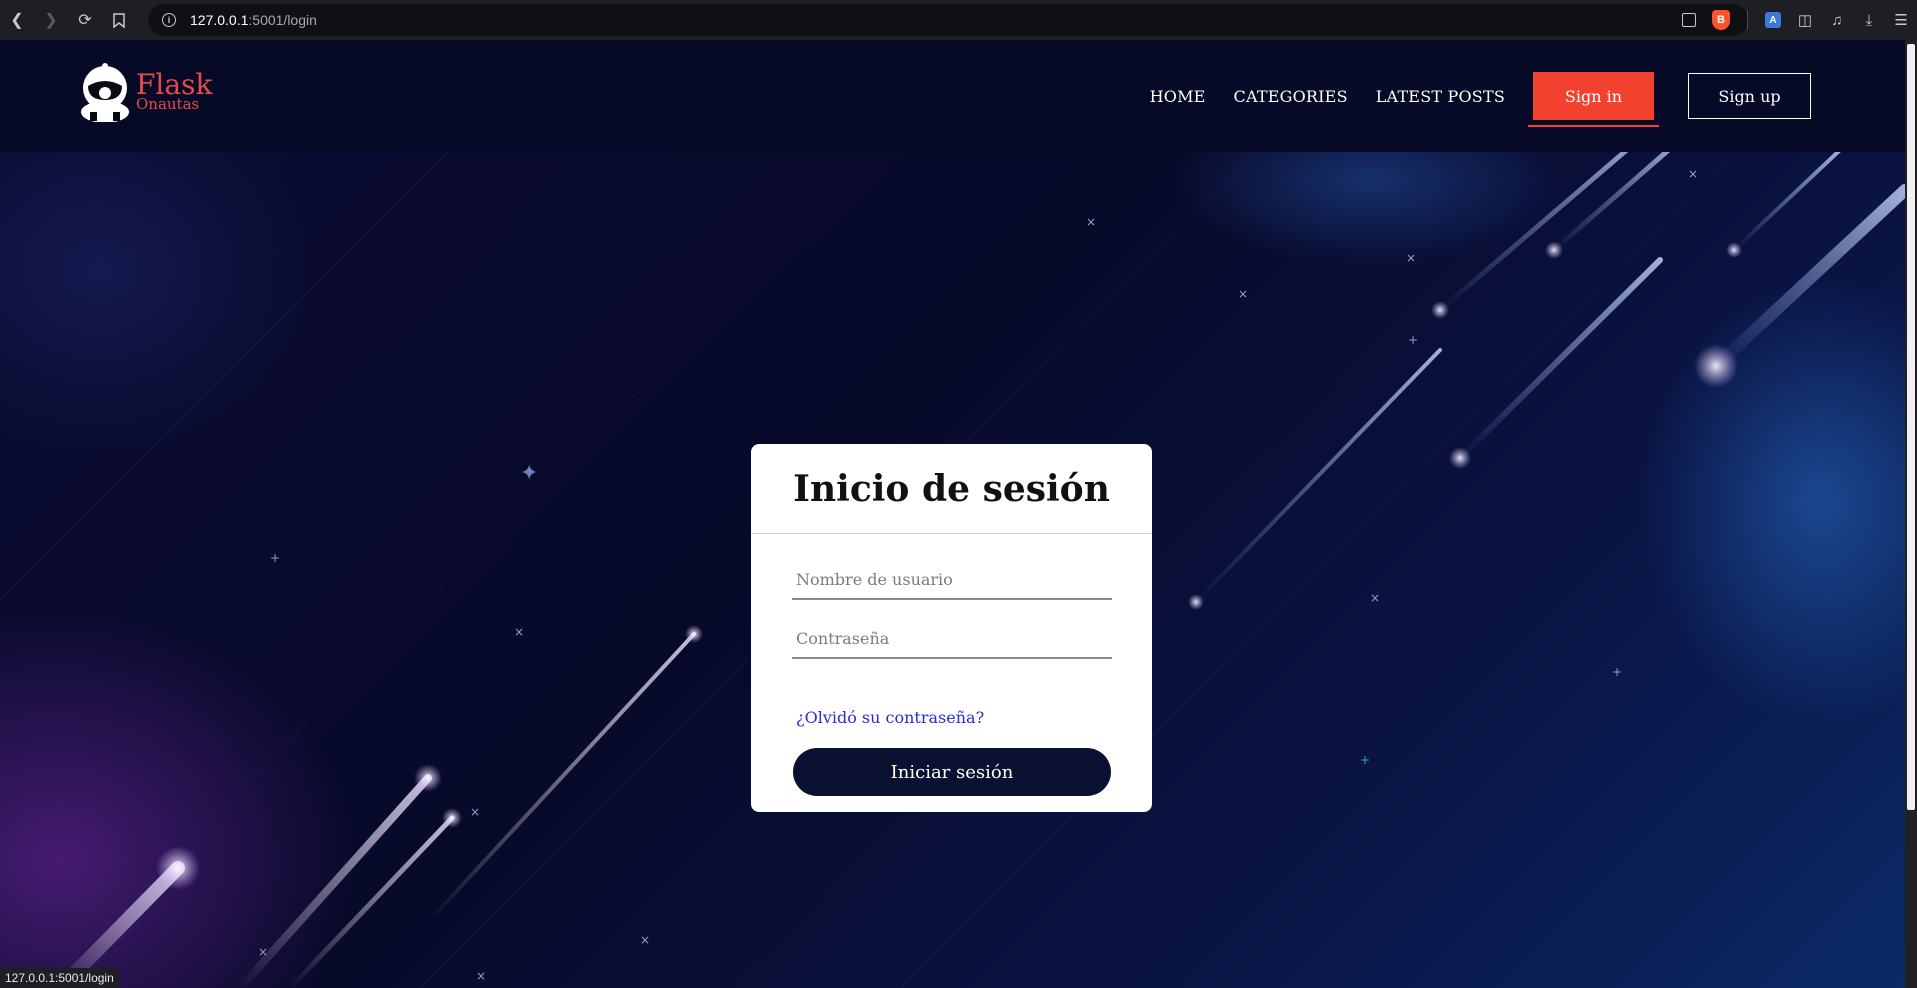 The width and height of the screenshot is (1917, 988). I want to click on login-title: Inicio de sesión, so click(951, 489).